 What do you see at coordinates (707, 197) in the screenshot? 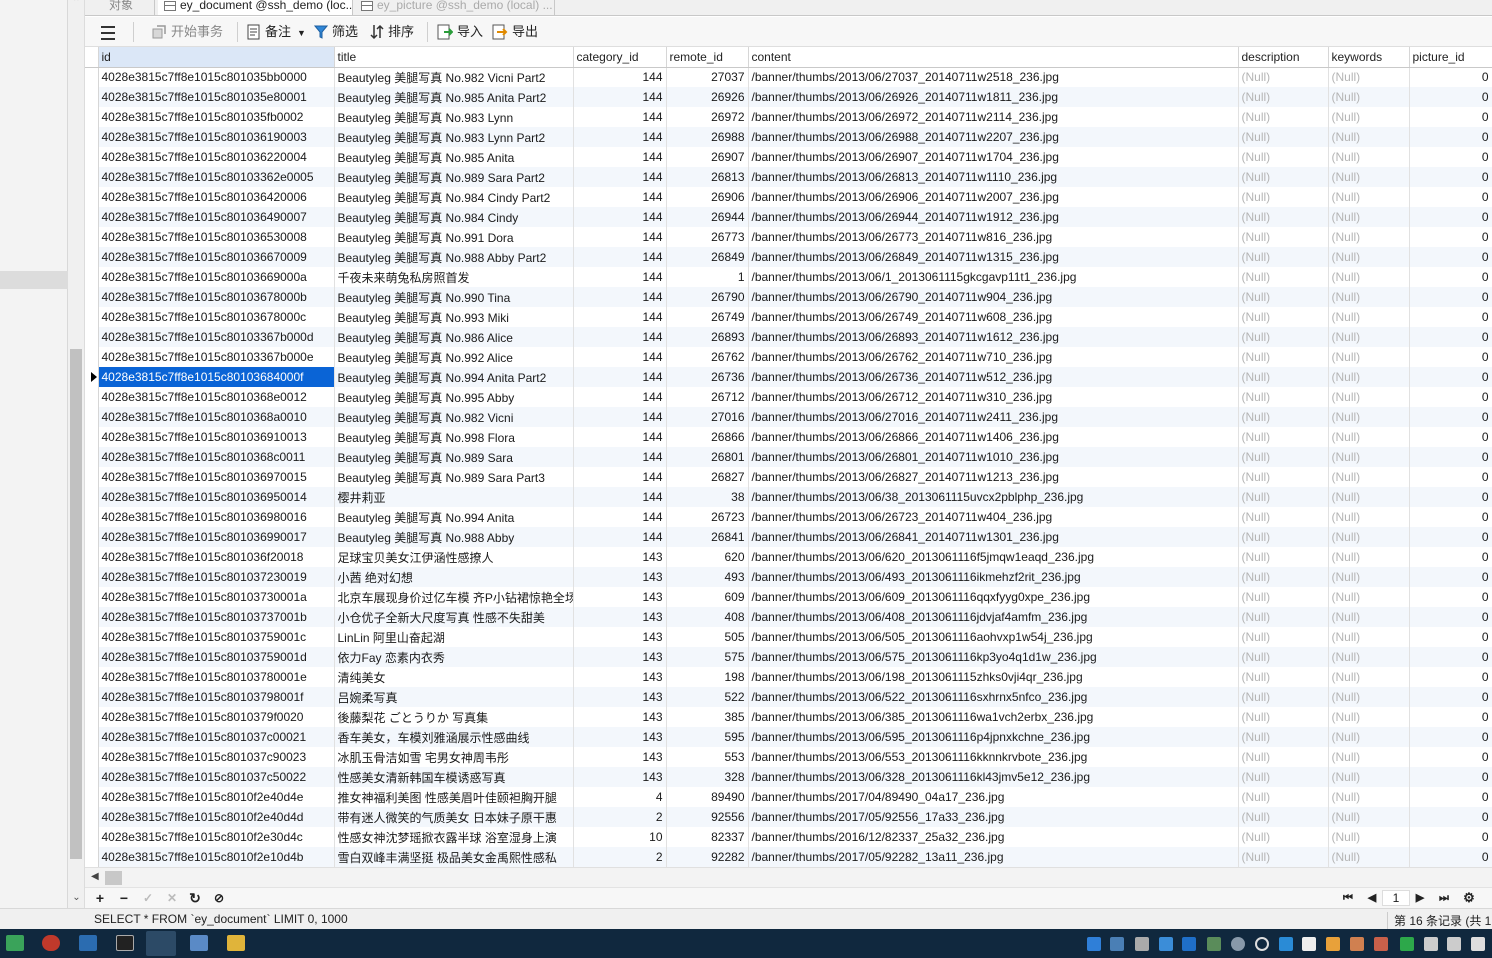
I see `cell-remote-id: 26906` at bounding box center [707, 197].